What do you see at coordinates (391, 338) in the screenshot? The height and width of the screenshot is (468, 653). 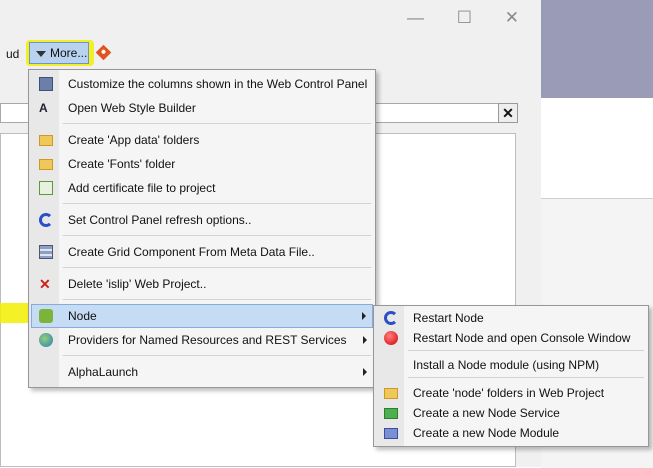 I see `red-circle-icon` at bounding box center [391, 338].